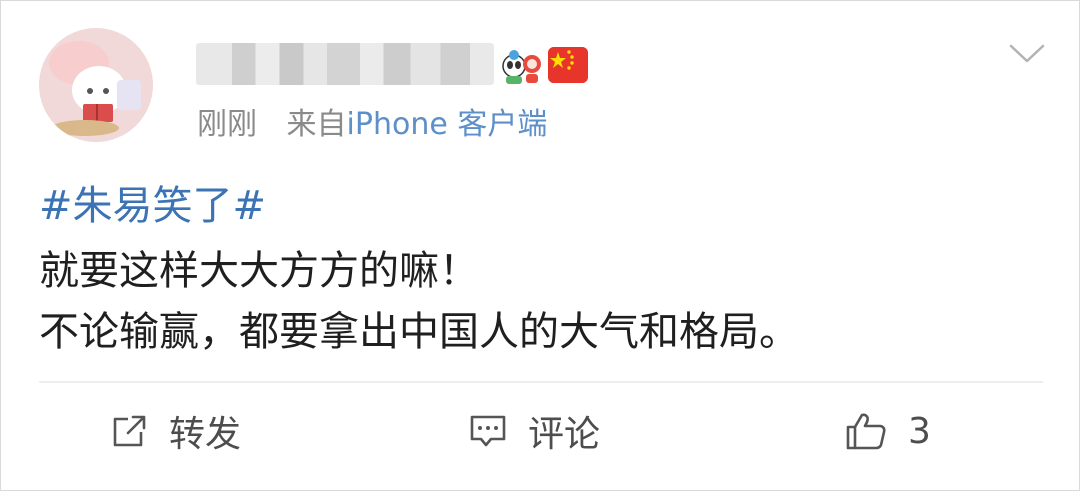  What do you see at coordinates (568, 65) in the screenshot?
I see `china-flag-icon` at bounding box center [568, 65].